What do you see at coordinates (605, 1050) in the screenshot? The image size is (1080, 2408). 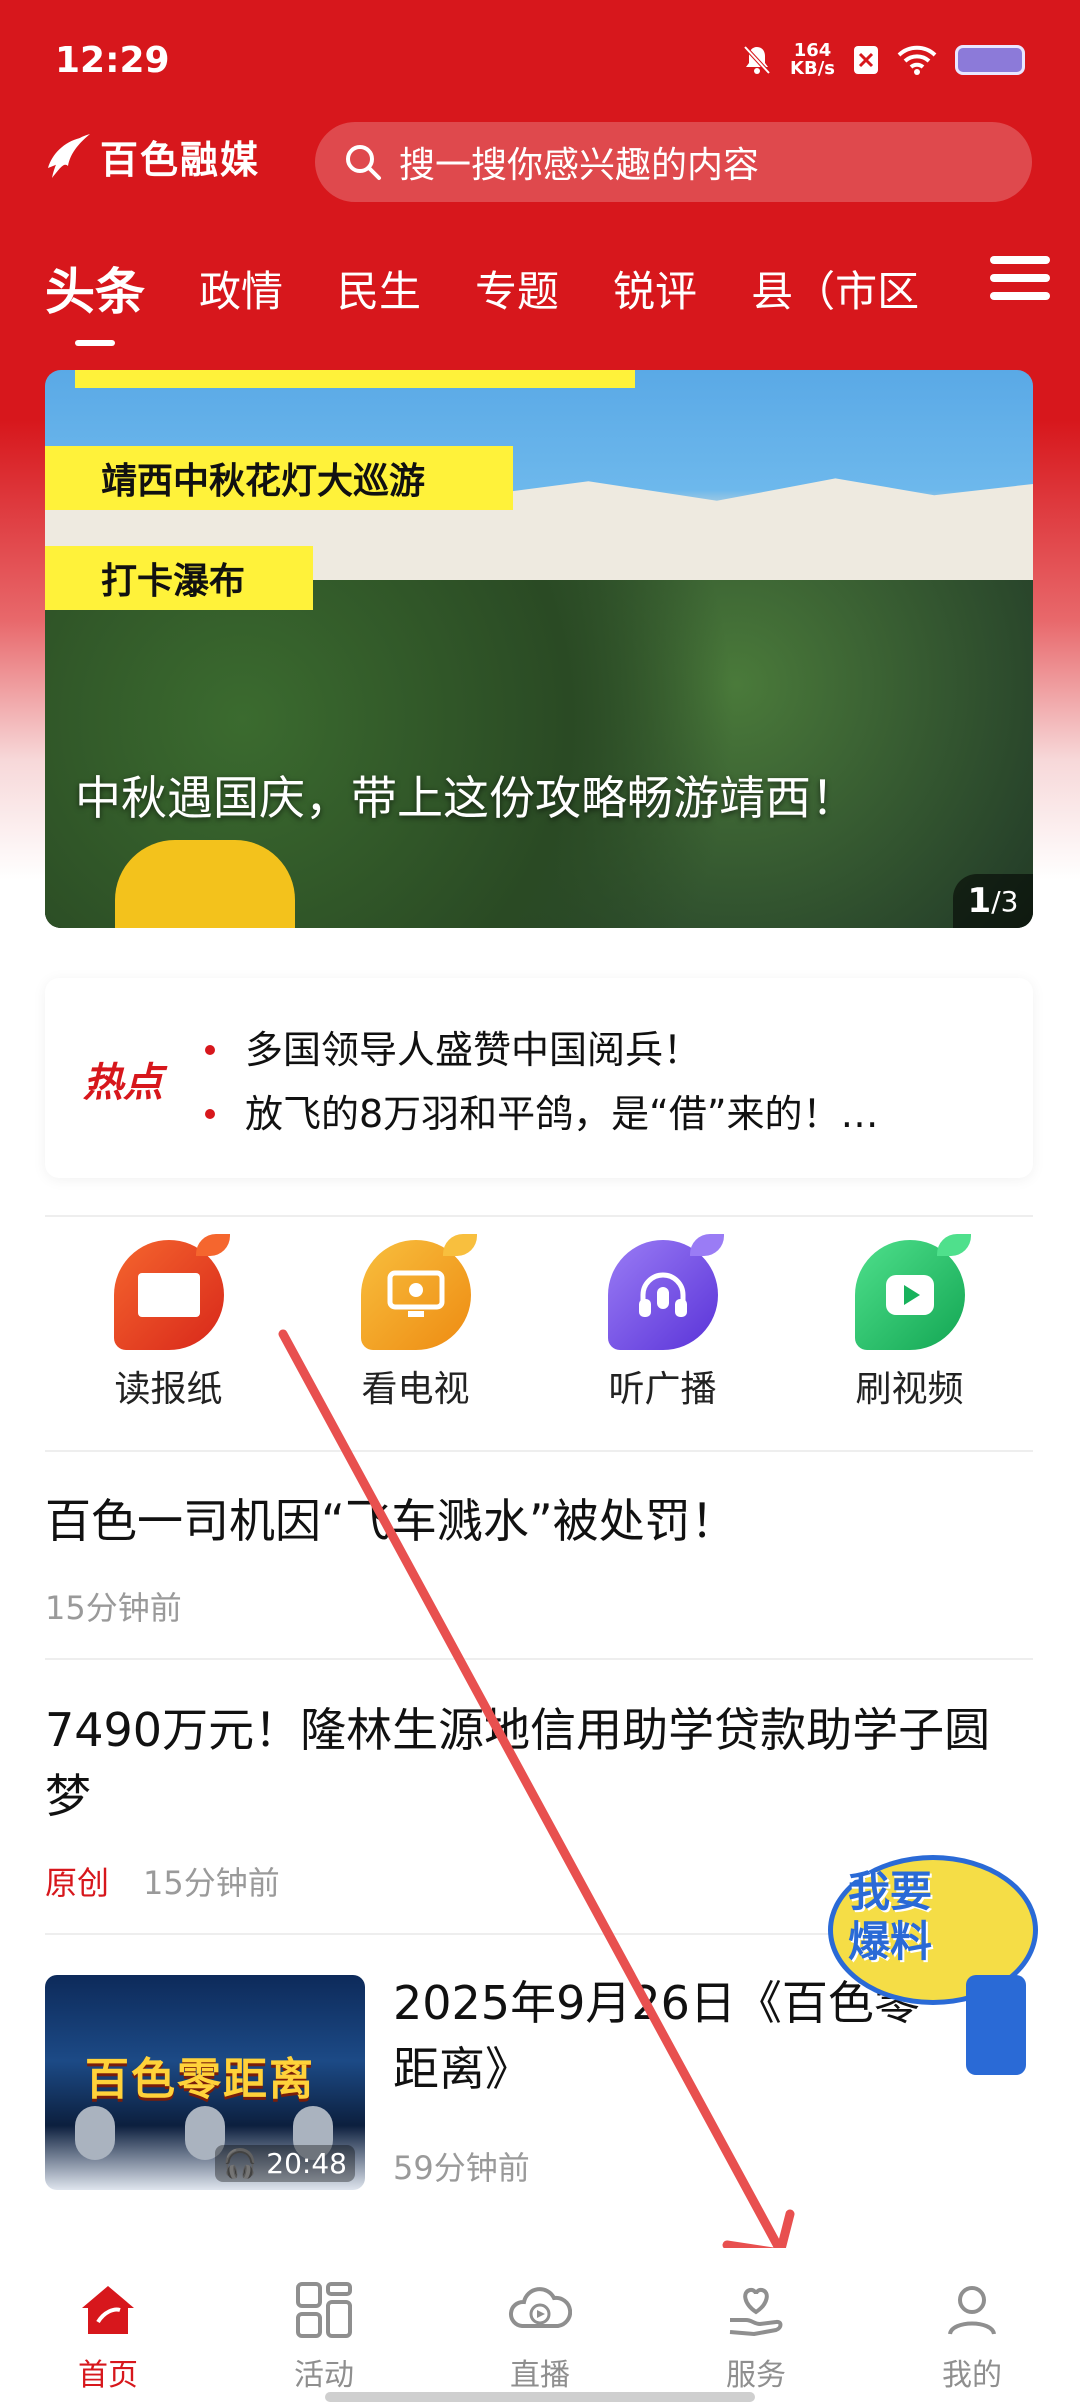 I see `hot-item: 多国领导人盛赞中国阅兵！` at bounding box center [605, 1050].